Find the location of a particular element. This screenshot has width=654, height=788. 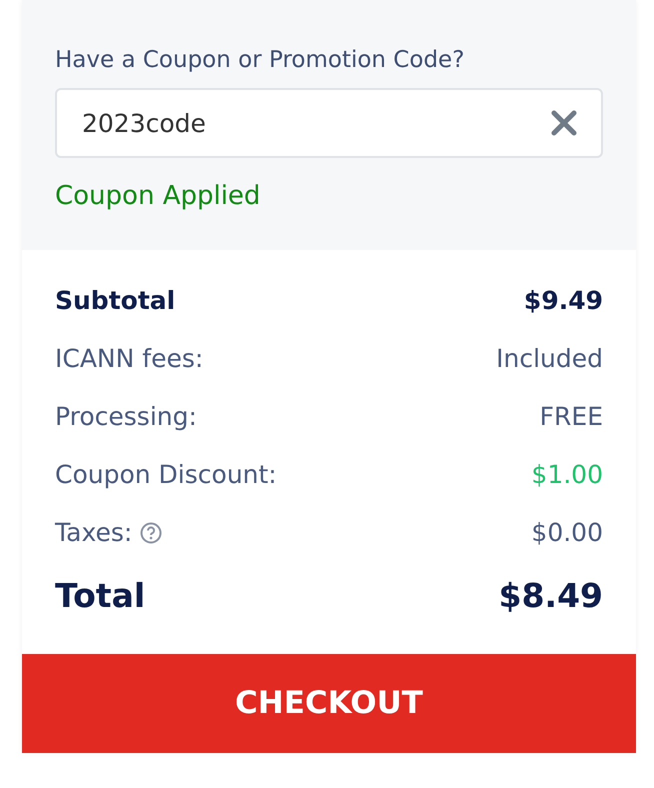

summary-value: $8.49 is located at coordinates (550, 596).